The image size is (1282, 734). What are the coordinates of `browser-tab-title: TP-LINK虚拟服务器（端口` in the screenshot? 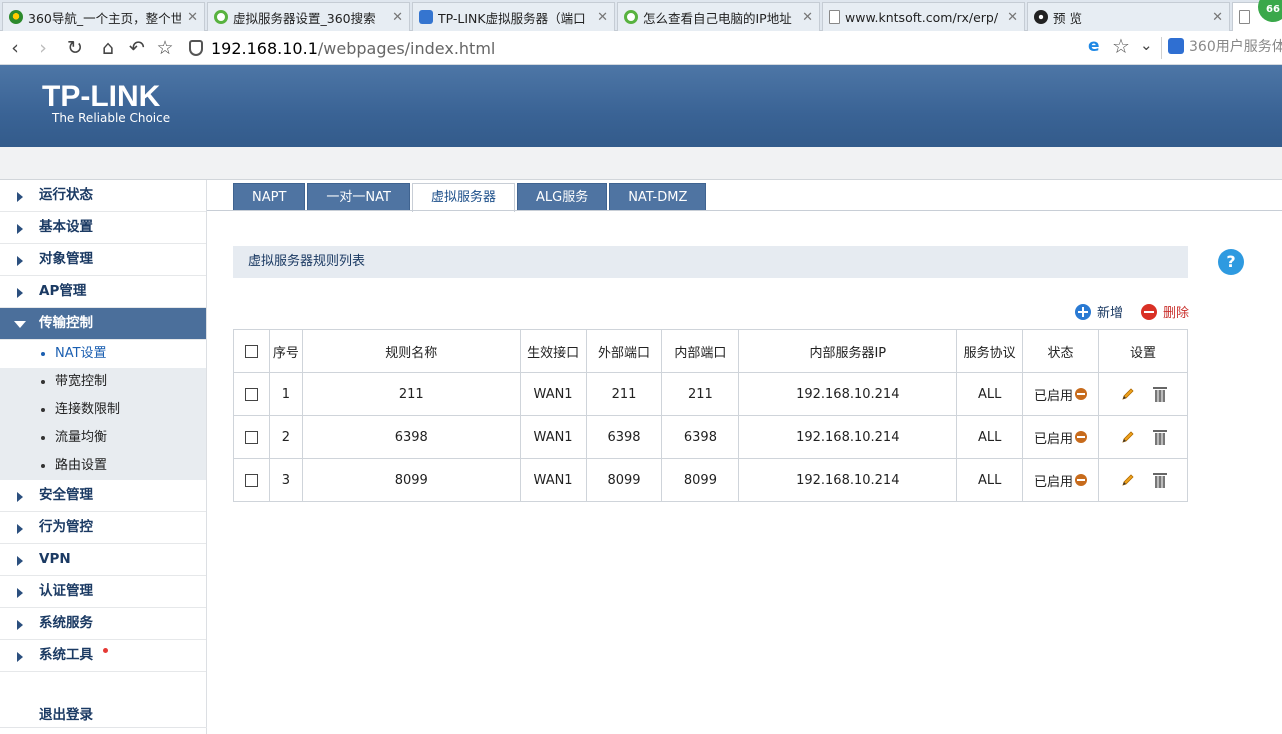 It's located at (512, 18).